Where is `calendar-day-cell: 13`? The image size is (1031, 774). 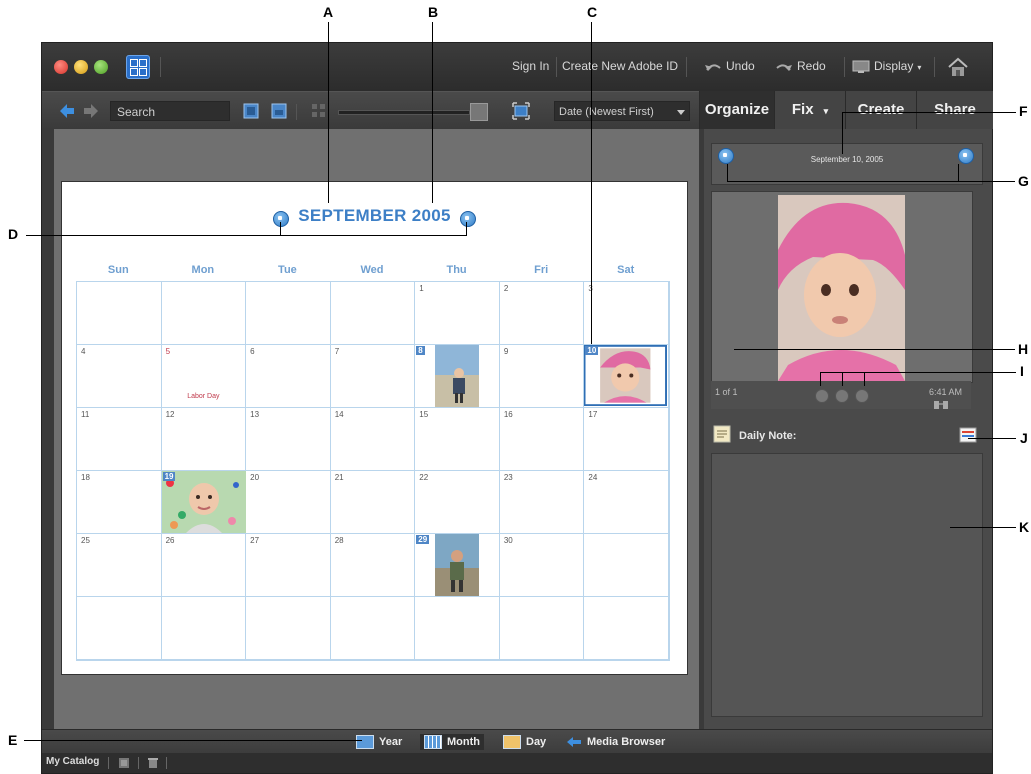
calendar-day-cell: 13 is located at coordinates (288, 439).